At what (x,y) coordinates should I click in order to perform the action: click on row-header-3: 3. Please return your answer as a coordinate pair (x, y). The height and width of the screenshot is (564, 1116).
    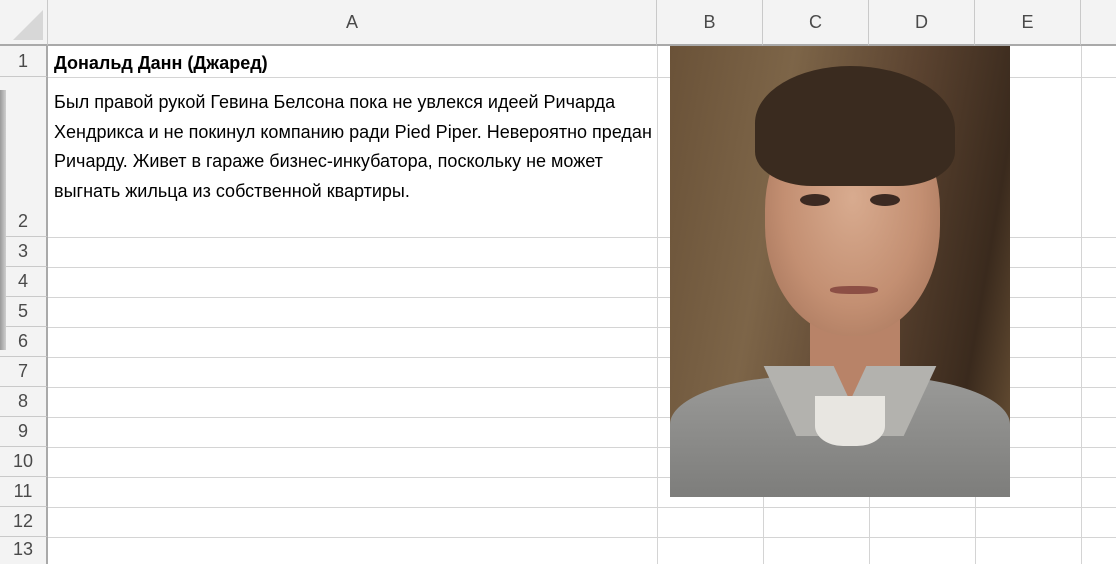
    Looking at the image, I should click on (24, 252).